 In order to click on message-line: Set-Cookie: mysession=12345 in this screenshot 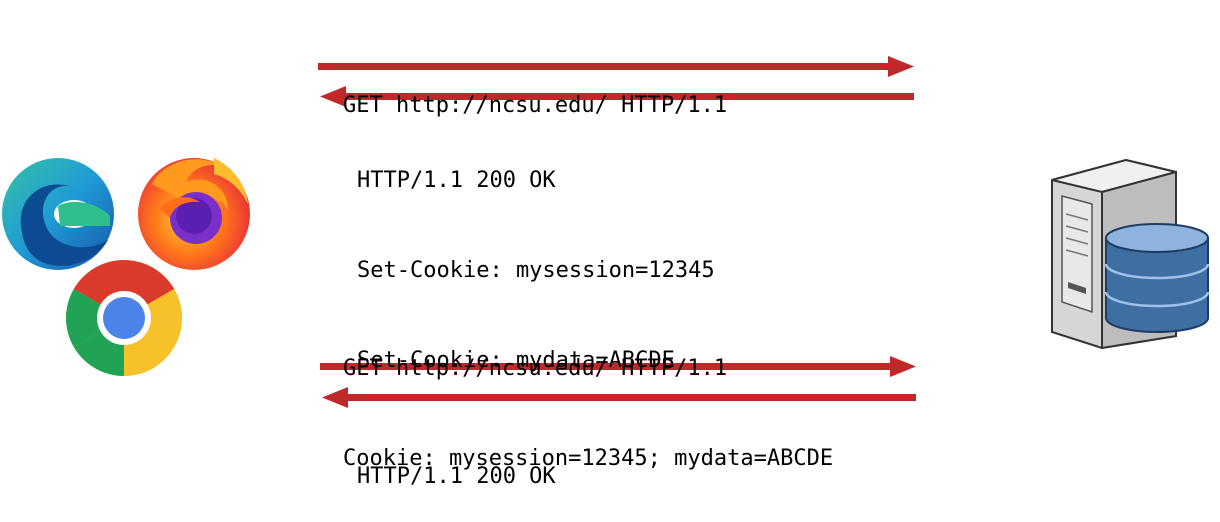, I will do `click(536, 270)`.